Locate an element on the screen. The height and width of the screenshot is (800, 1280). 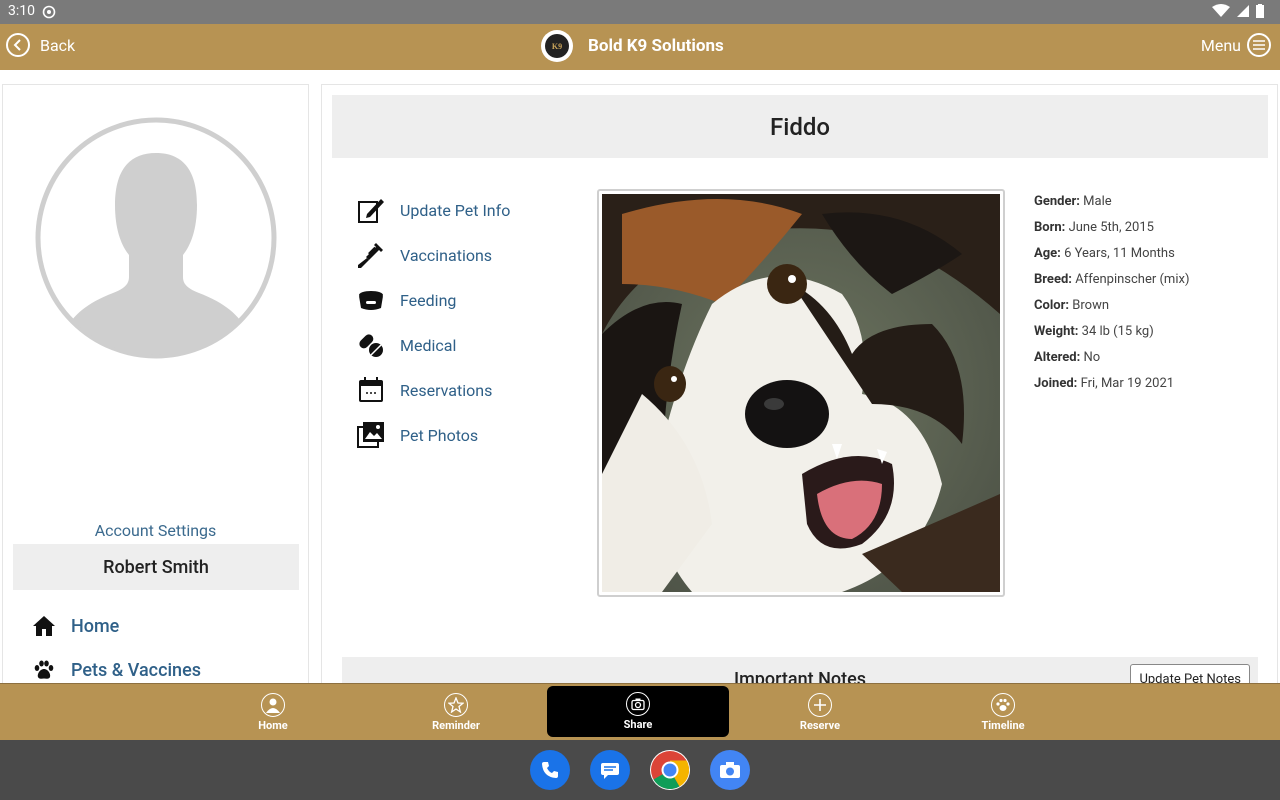
reservations-link: Reservations is located at coordinates (466, 390).